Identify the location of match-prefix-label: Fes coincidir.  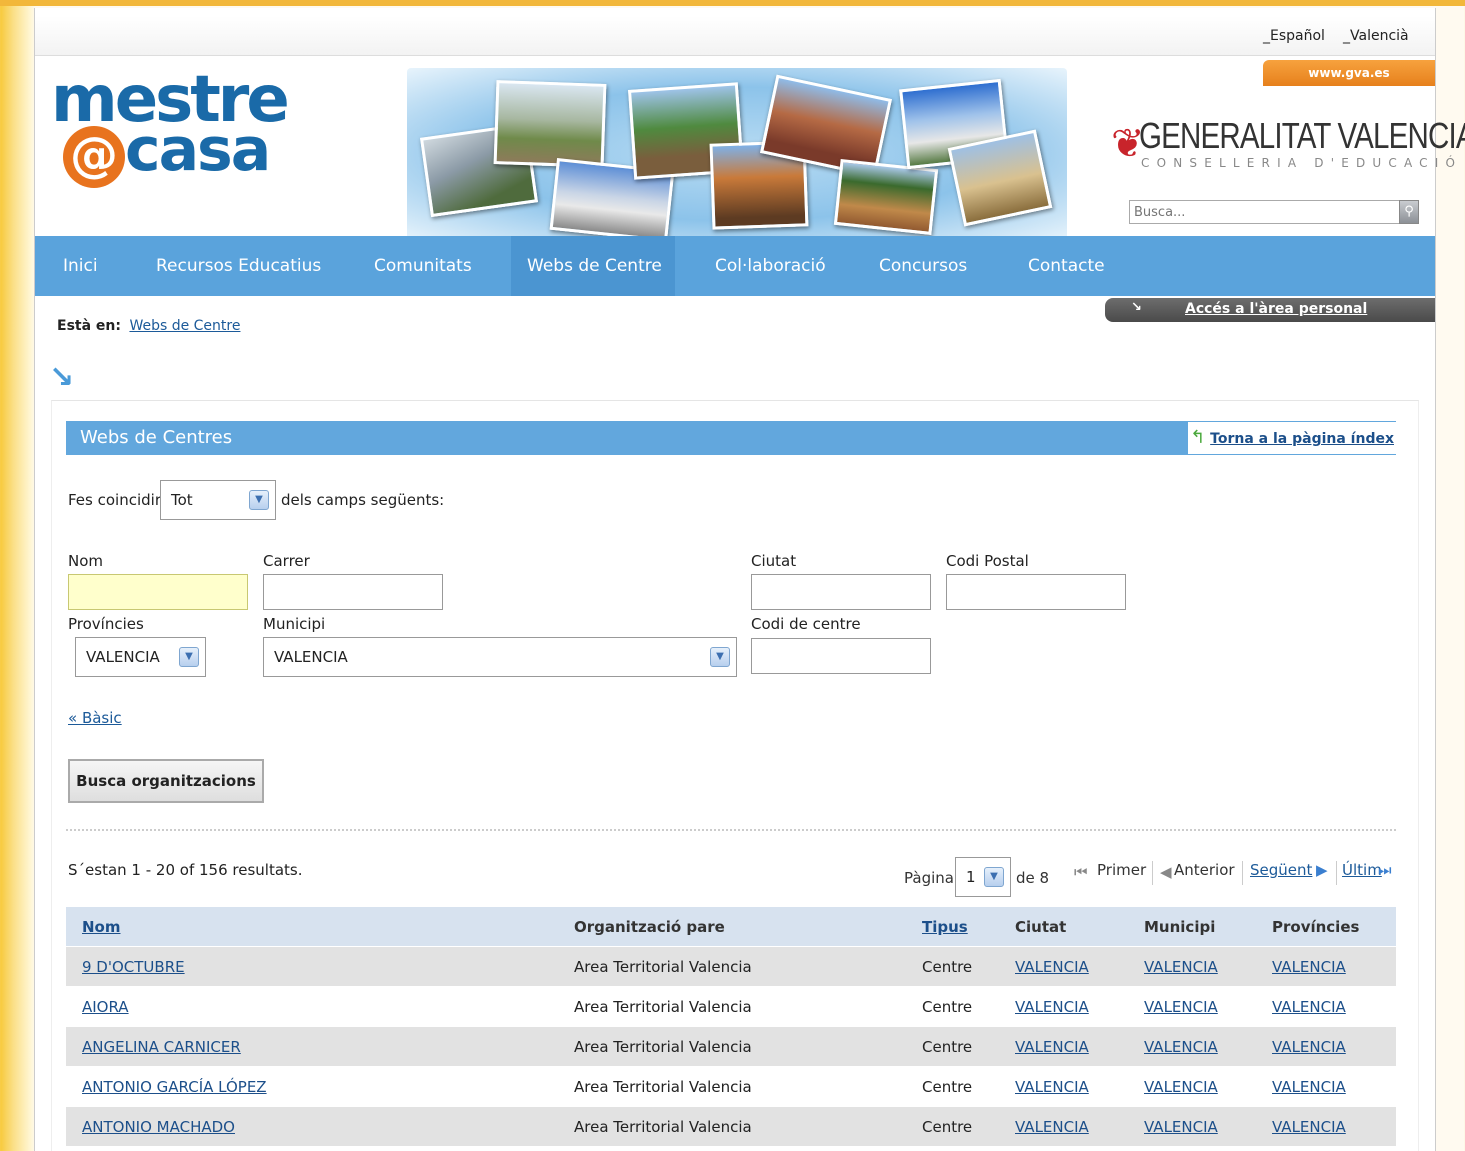
(114, 500).